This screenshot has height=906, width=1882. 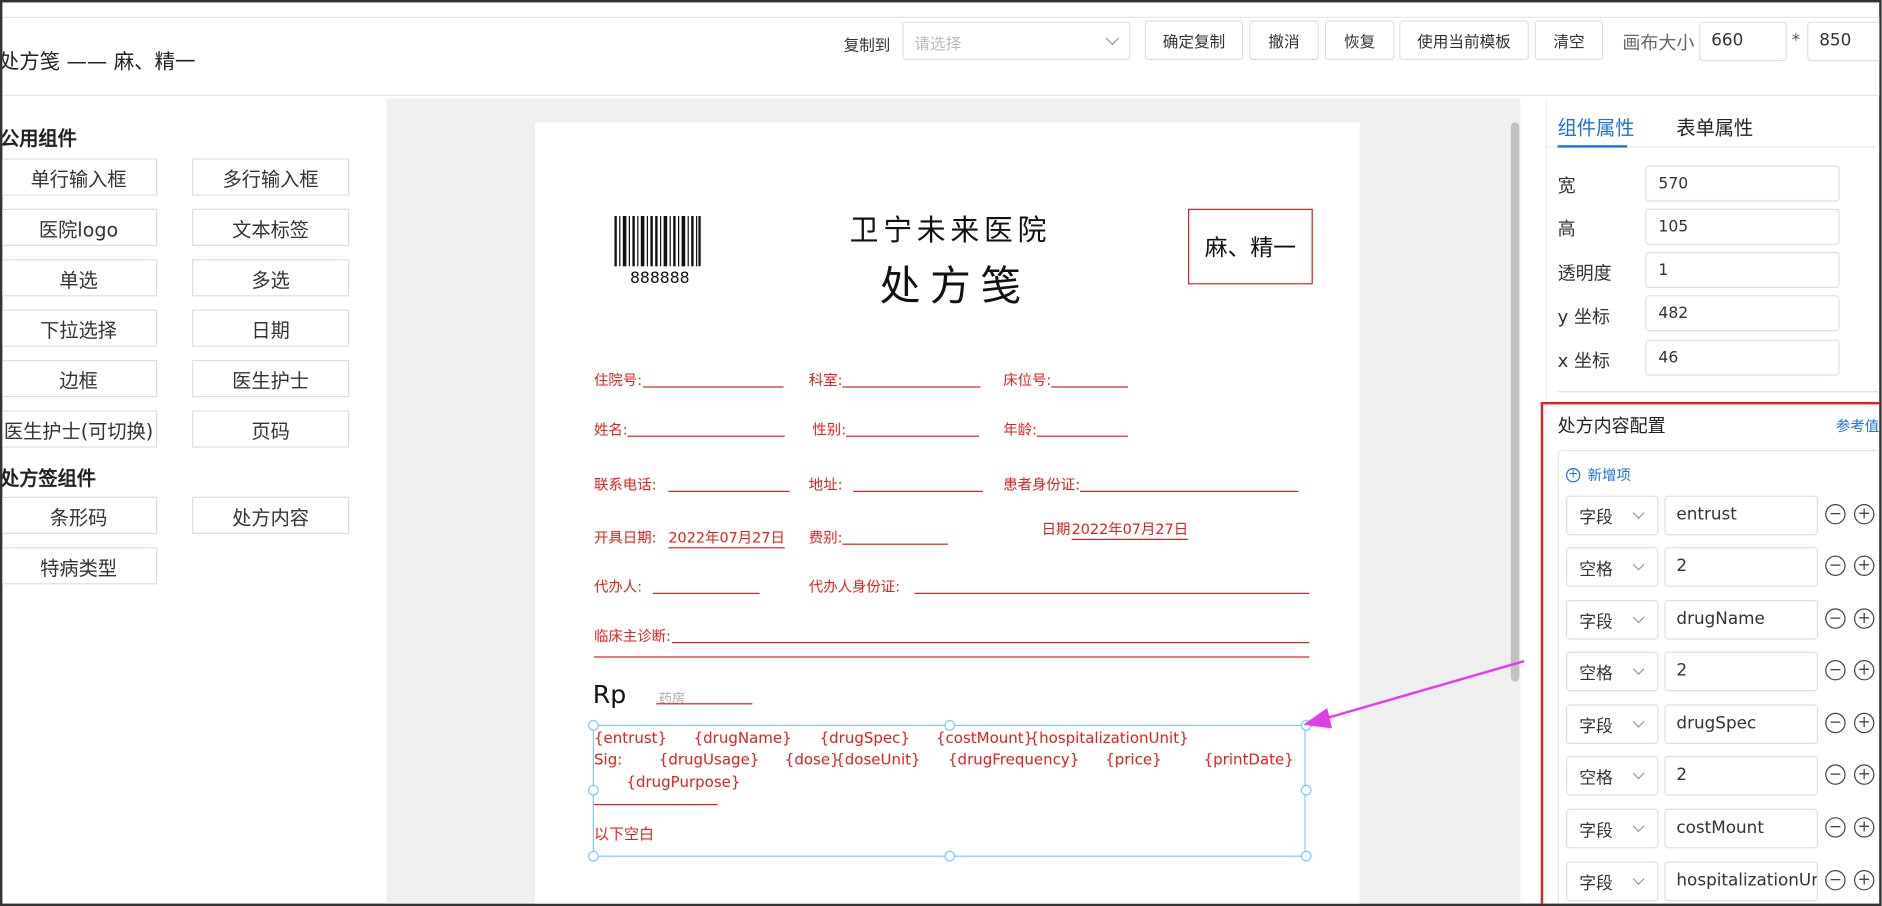 I want to click on barcode-number: 888888, so click(x=660, y=279).